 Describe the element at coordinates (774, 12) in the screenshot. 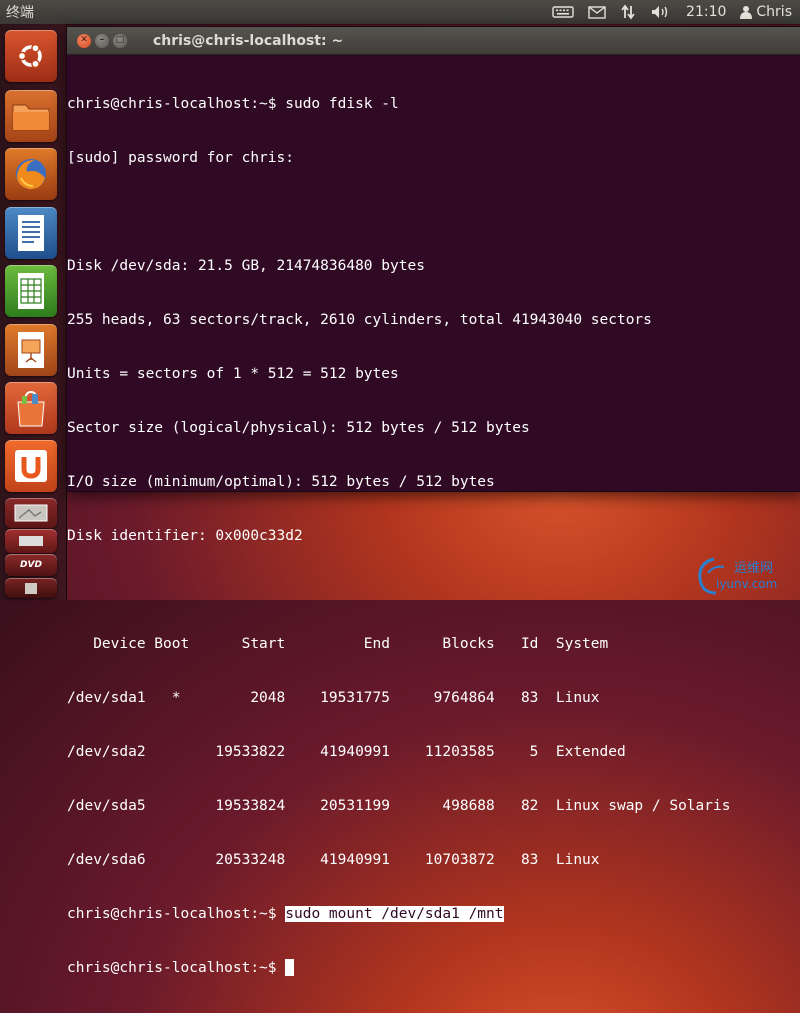

I see `user-name: Chris` at that location.